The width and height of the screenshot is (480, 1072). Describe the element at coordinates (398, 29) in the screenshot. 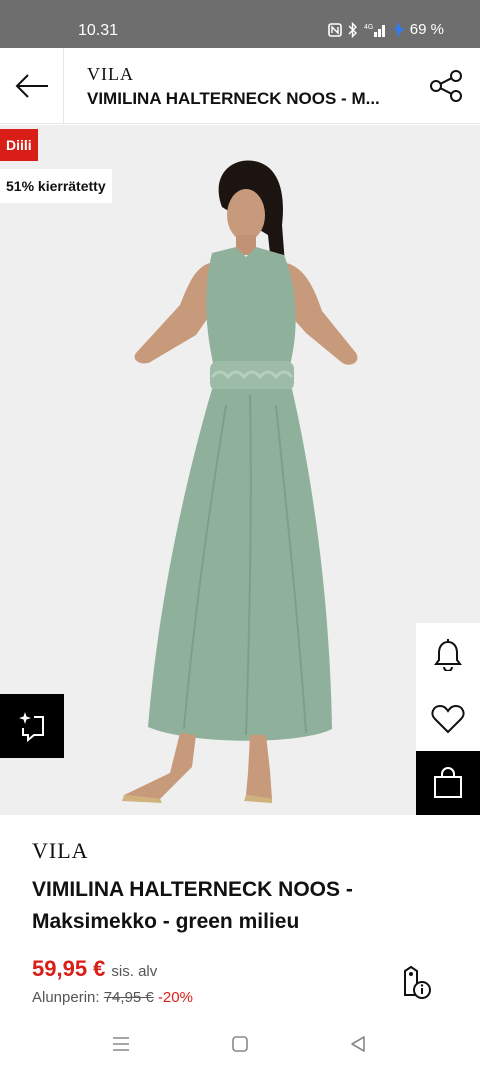

I see `charging-icon` at that location.